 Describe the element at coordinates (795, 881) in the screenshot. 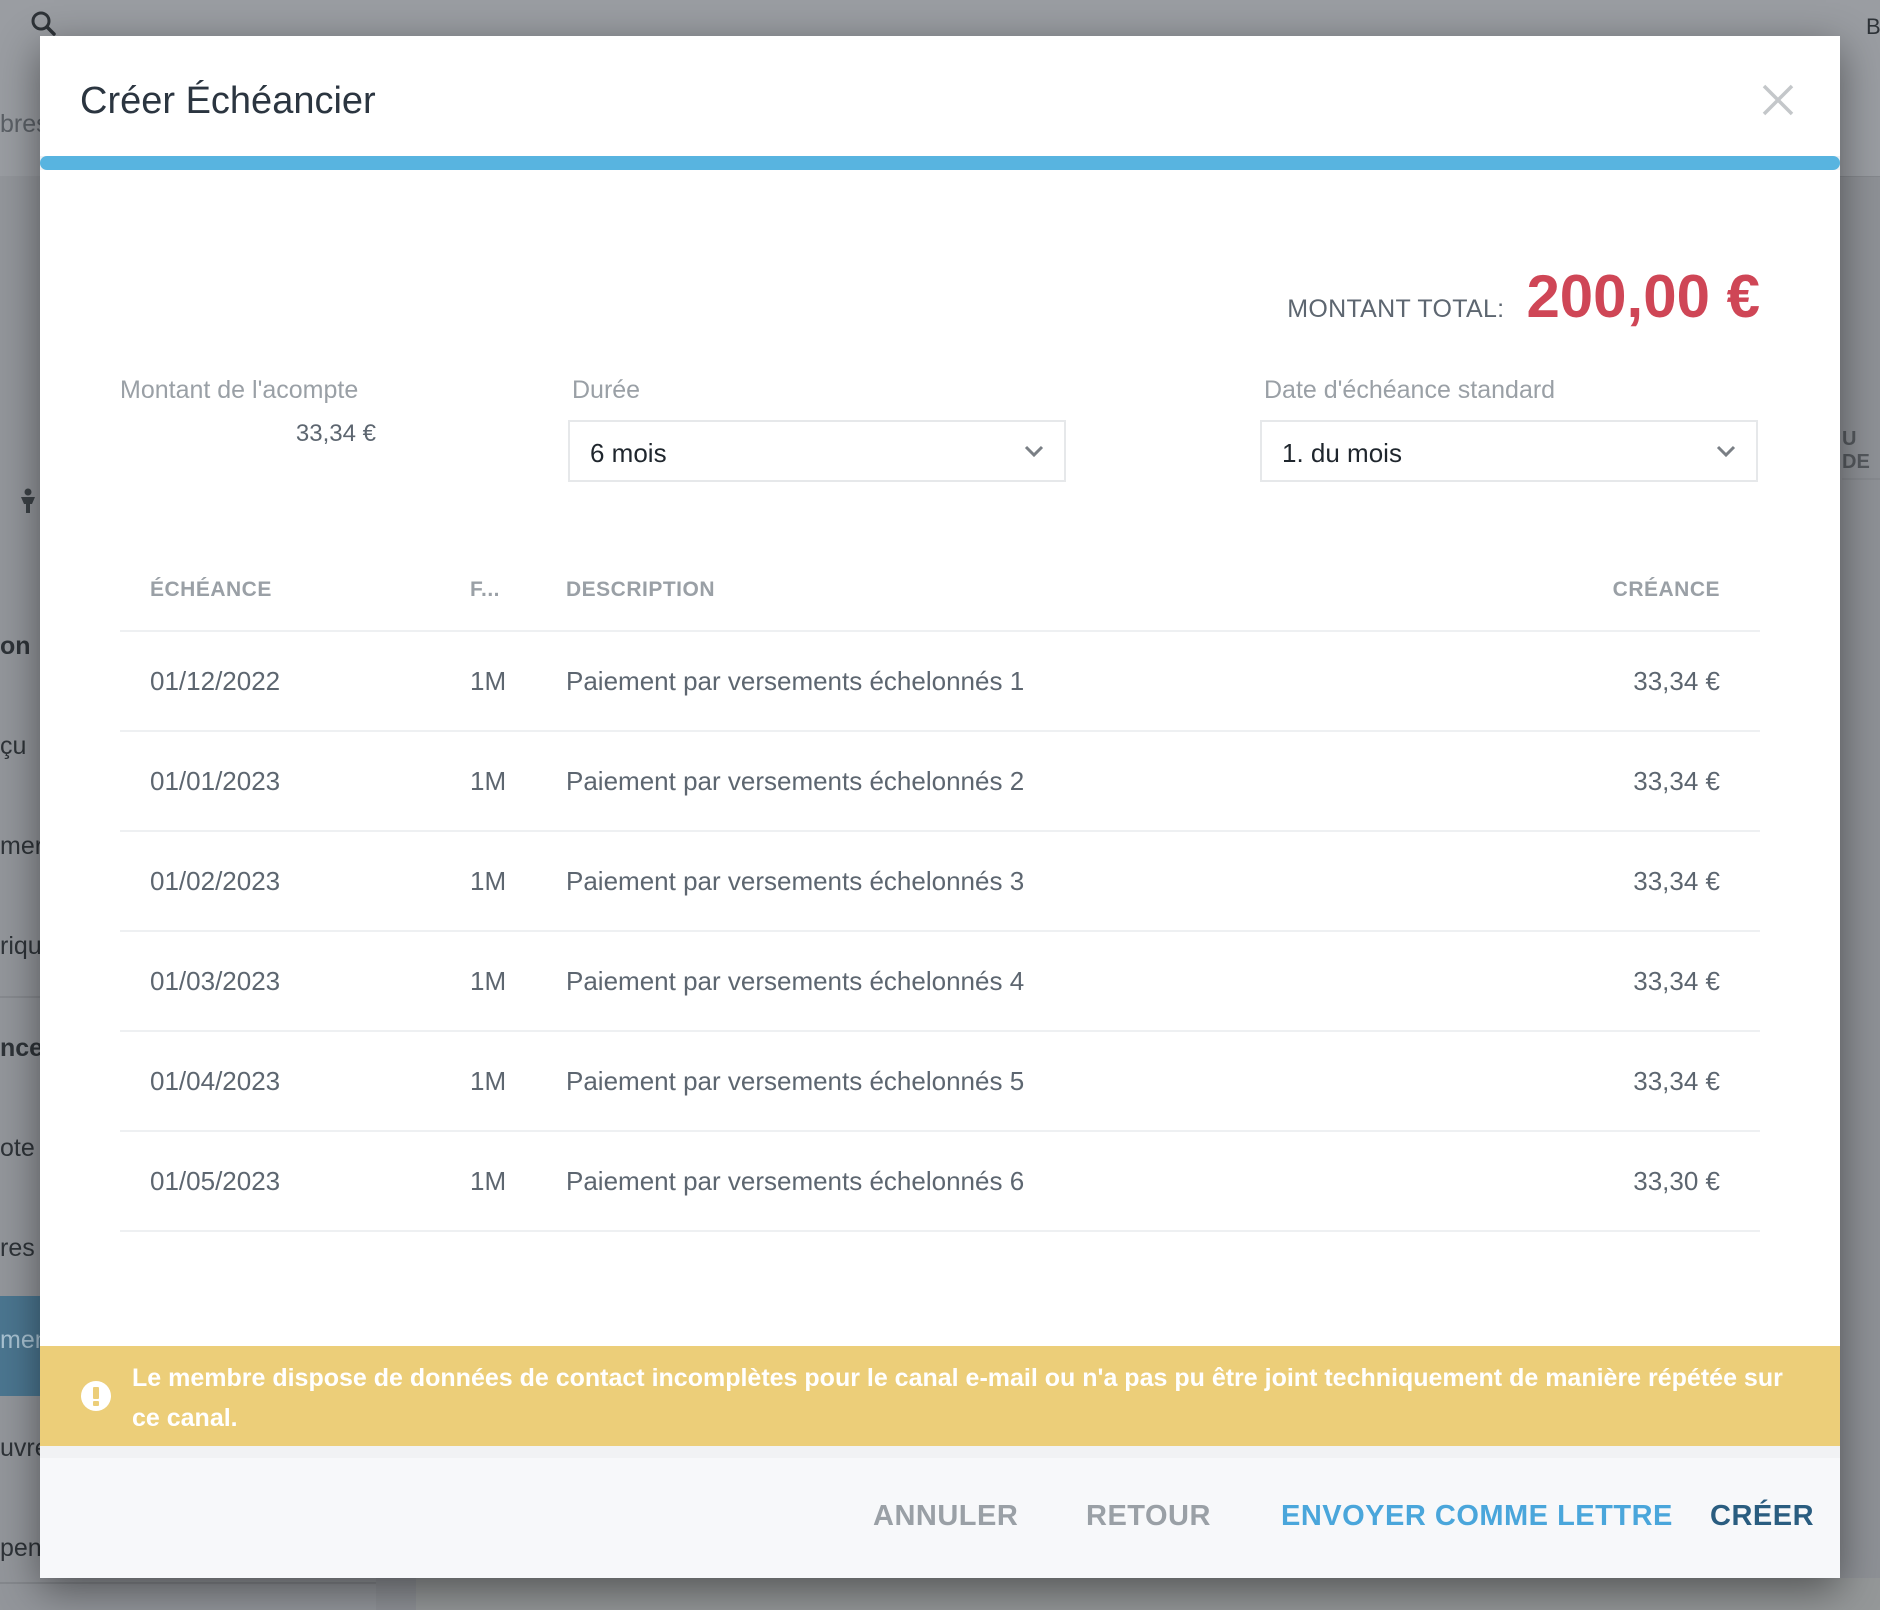

I see `row-description: Paiement par versements échelonnés 3` at that location.